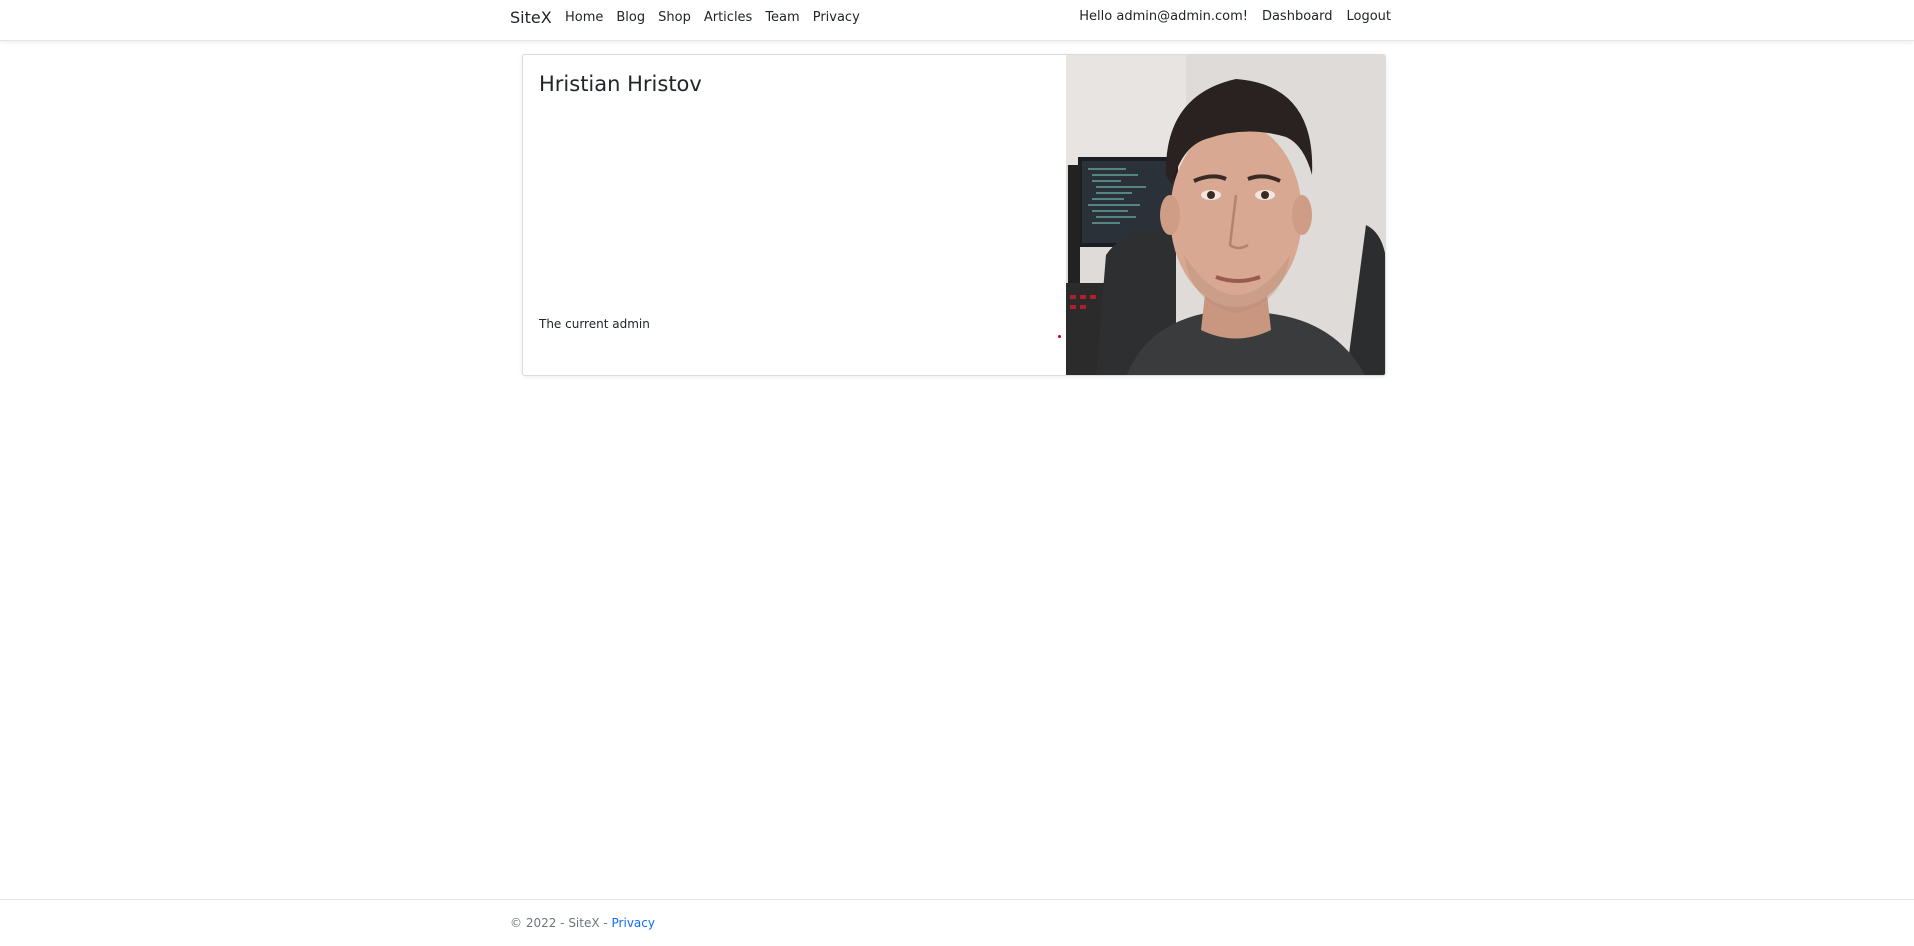 The image size is (1914, 946). Describe the element at coordinates (957, 922) in the screenshot. I see `page-footer: © 2022 - SiteX - Privacy` at that location.